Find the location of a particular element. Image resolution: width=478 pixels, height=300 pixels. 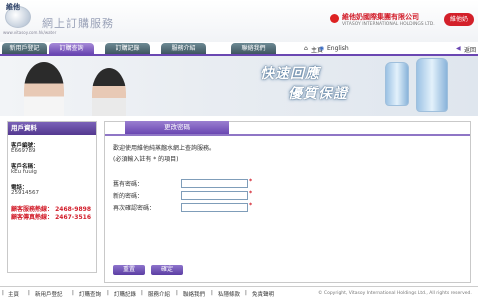

user-info-title: 用戶資料 is located at coordinates (52, 128).